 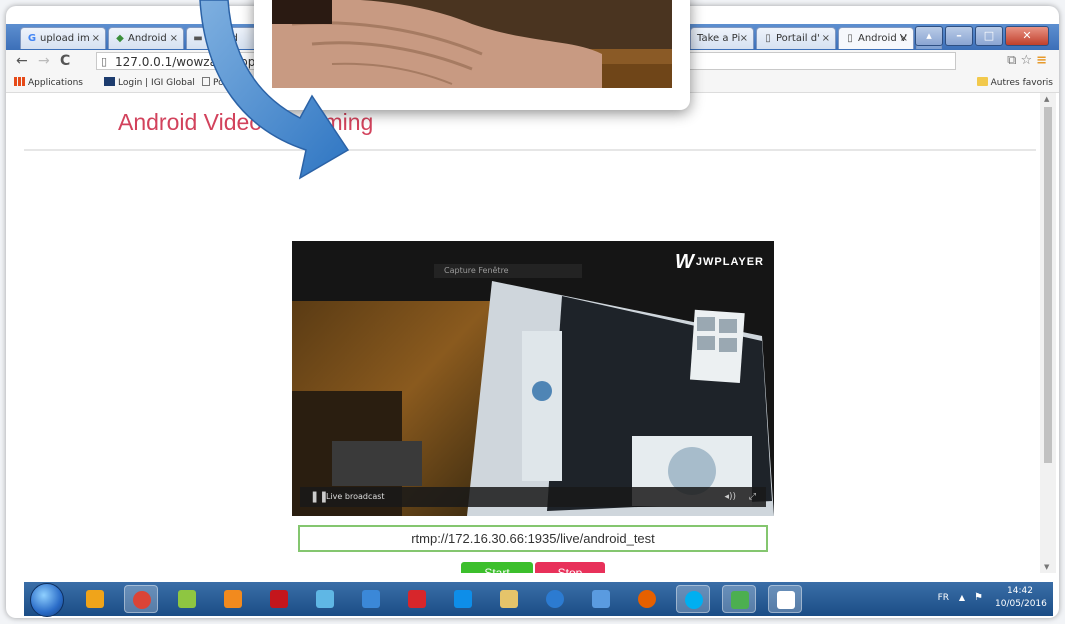 What do you see at coordinates (22, 61) in the screenshot?
I see `back-arrow-icon: ←` at bounding box center [22, 61].